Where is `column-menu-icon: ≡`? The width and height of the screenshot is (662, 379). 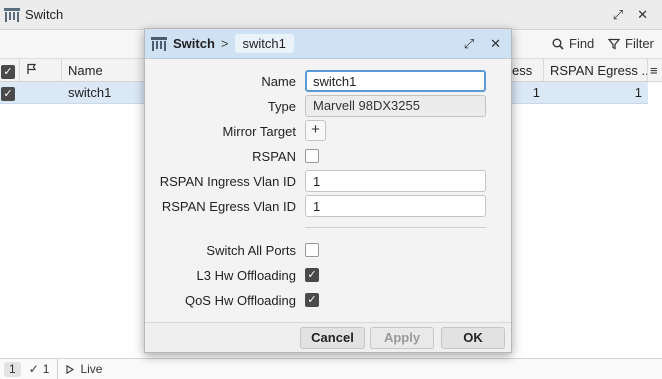 column-menu-icon: ≡ is located at coordinates (655, 70).